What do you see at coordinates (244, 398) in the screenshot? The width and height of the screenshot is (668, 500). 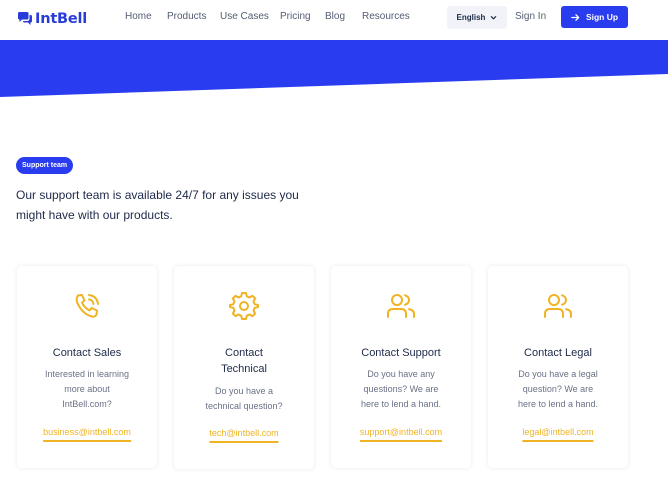 I see `card-description: Do you have a technical question?` at bounding box center [244, 398].